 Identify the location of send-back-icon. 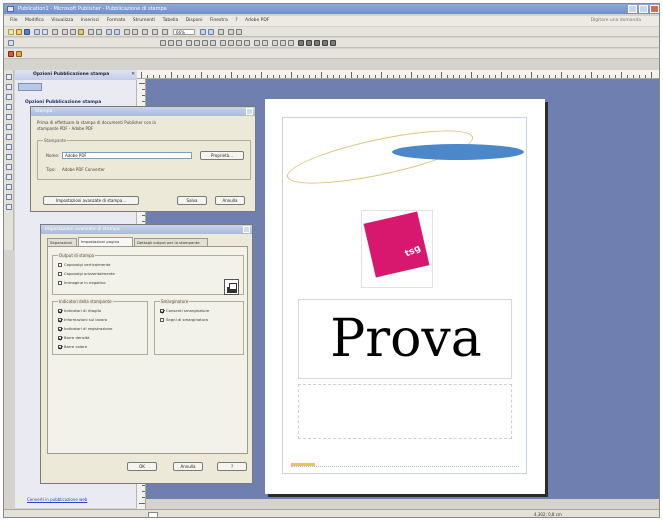
(117, 32).